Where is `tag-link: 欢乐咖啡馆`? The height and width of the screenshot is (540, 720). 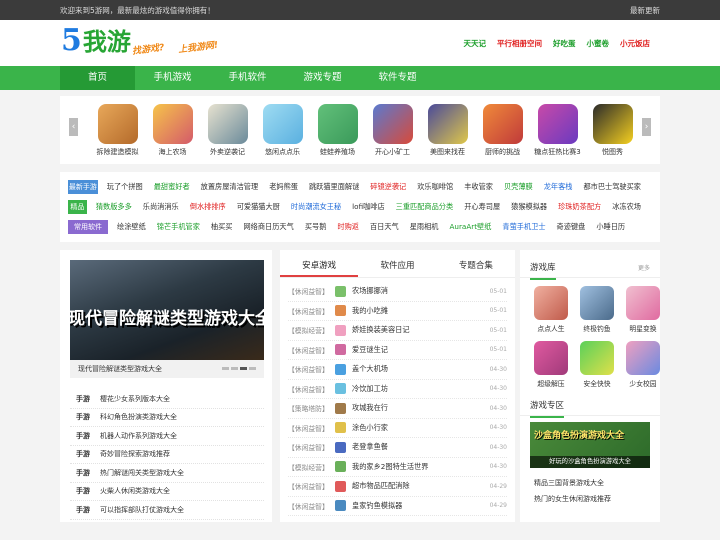 tag-link: 欢乐咖啡馆 is located at coordinates (435, 187).